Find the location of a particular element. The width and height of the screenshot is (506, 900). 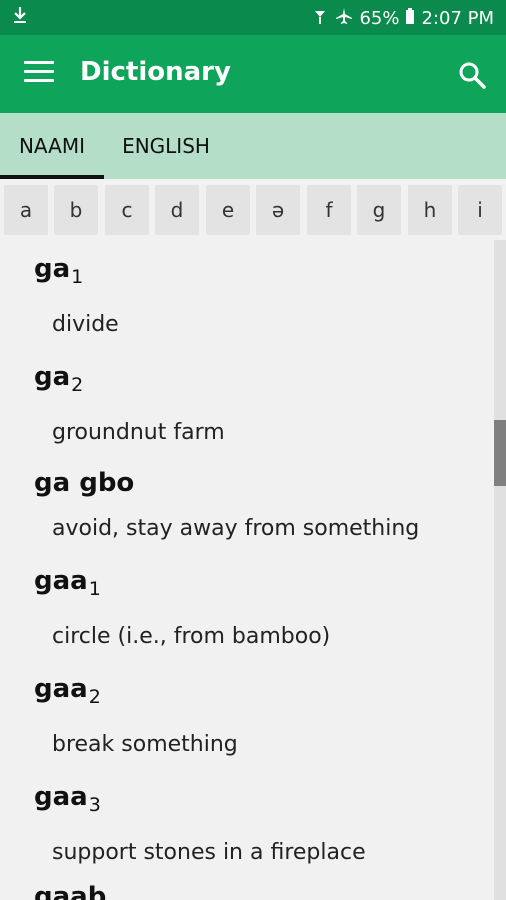

letter-h: h is located at coordinates (430, 210).